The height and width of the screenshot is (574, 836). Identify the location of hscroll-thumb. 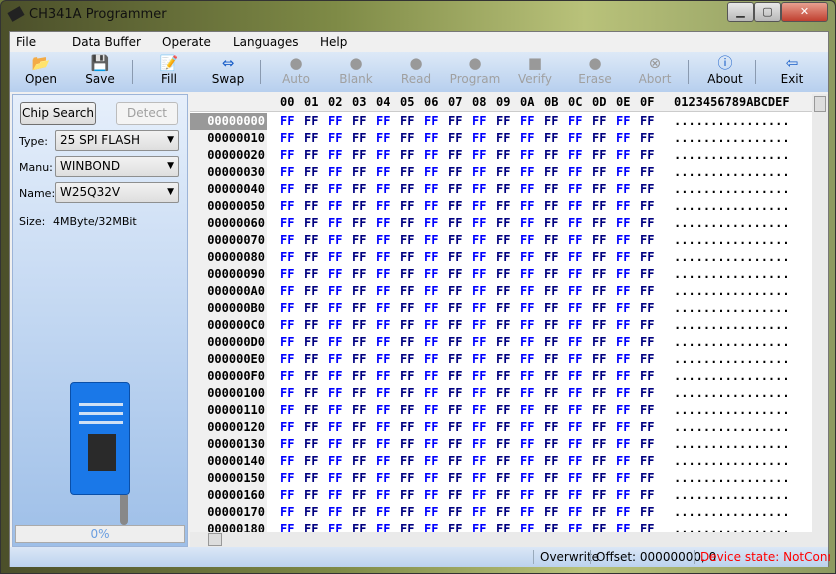
(215, 539).